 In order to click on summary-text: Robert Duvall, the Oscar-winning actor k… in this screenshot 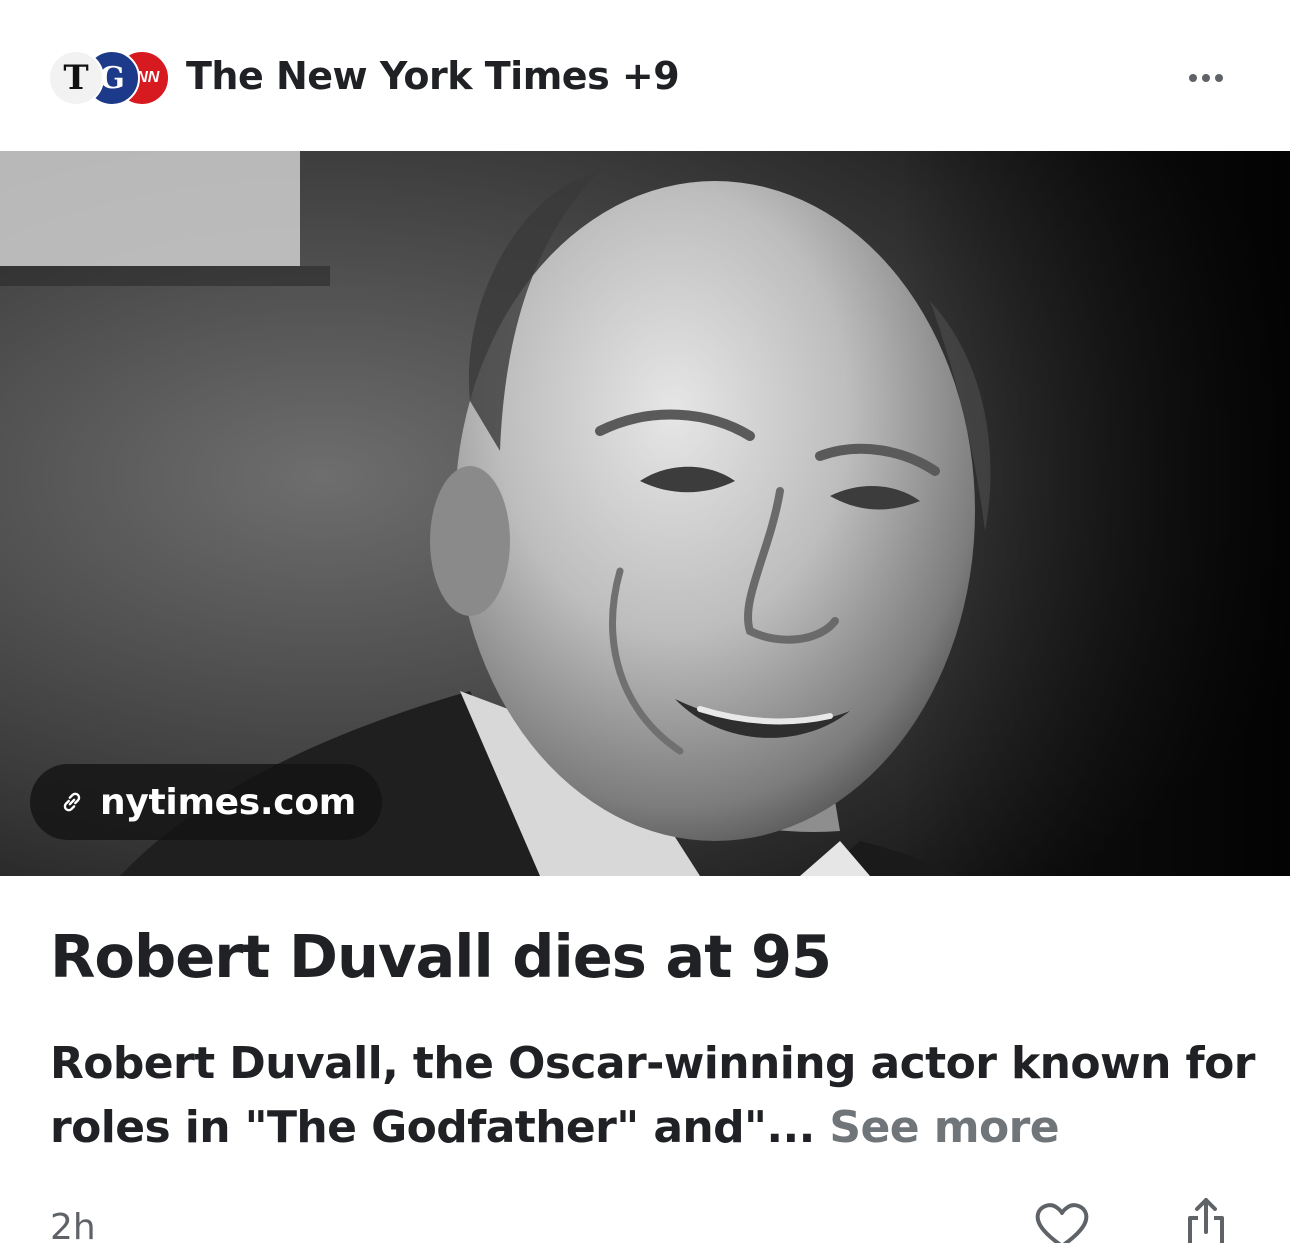, I will do `click(652, 1095)`.